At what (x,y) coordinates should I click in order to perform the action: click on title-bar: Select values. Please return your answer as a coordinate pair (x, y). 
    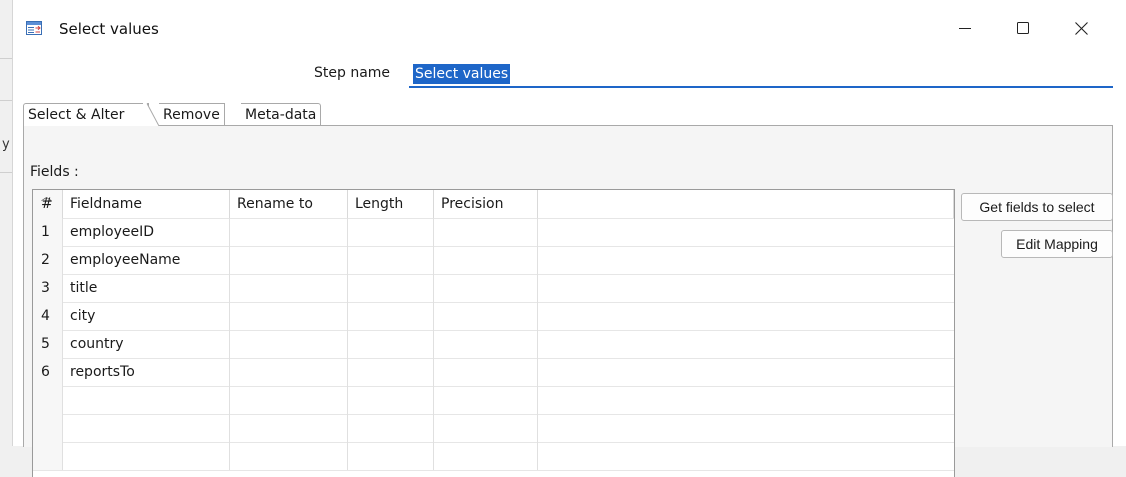
    Looking at the image, I should click on (569, 28).